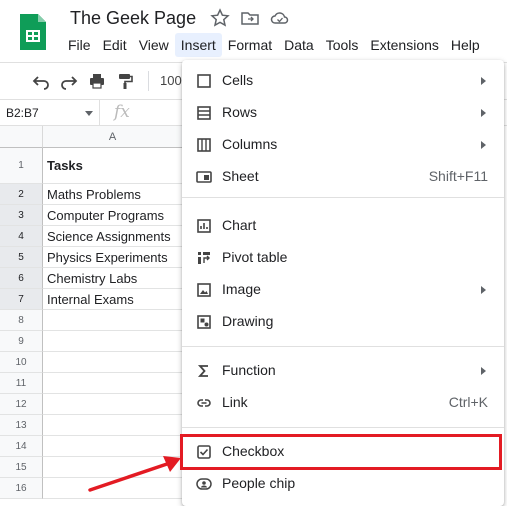 This screenshot has height=506, width=507. I want to click on row-number: 7, so click(21, 299).